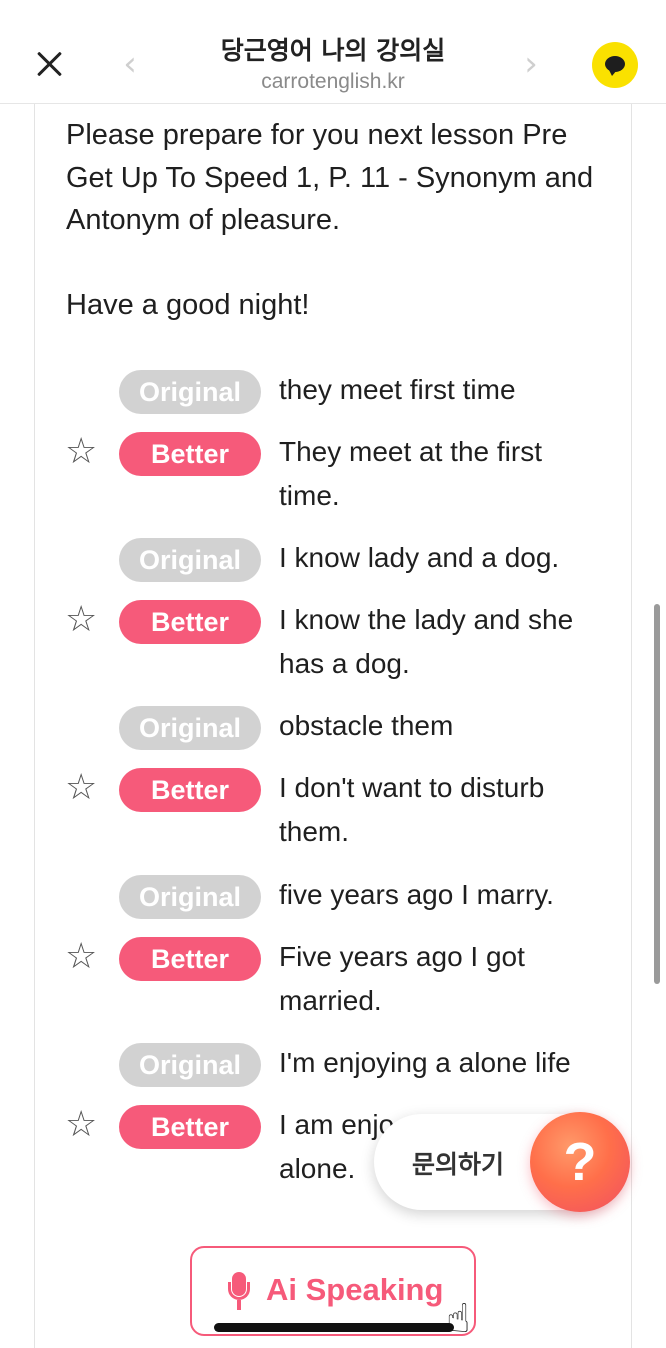  I want to click on header-bar: ‹ 당근영어 나의 강의실 carrotenglish.kr ›, so click(333, 52).